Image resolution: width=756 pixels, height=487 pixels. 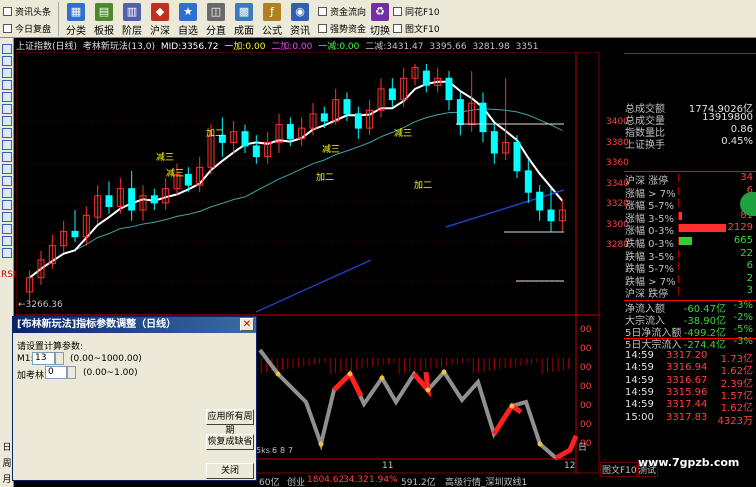 What do you see at coordinates (58, 19) in the screenshot?
I see `toolbar-separator` at bounding box center [58, 19].